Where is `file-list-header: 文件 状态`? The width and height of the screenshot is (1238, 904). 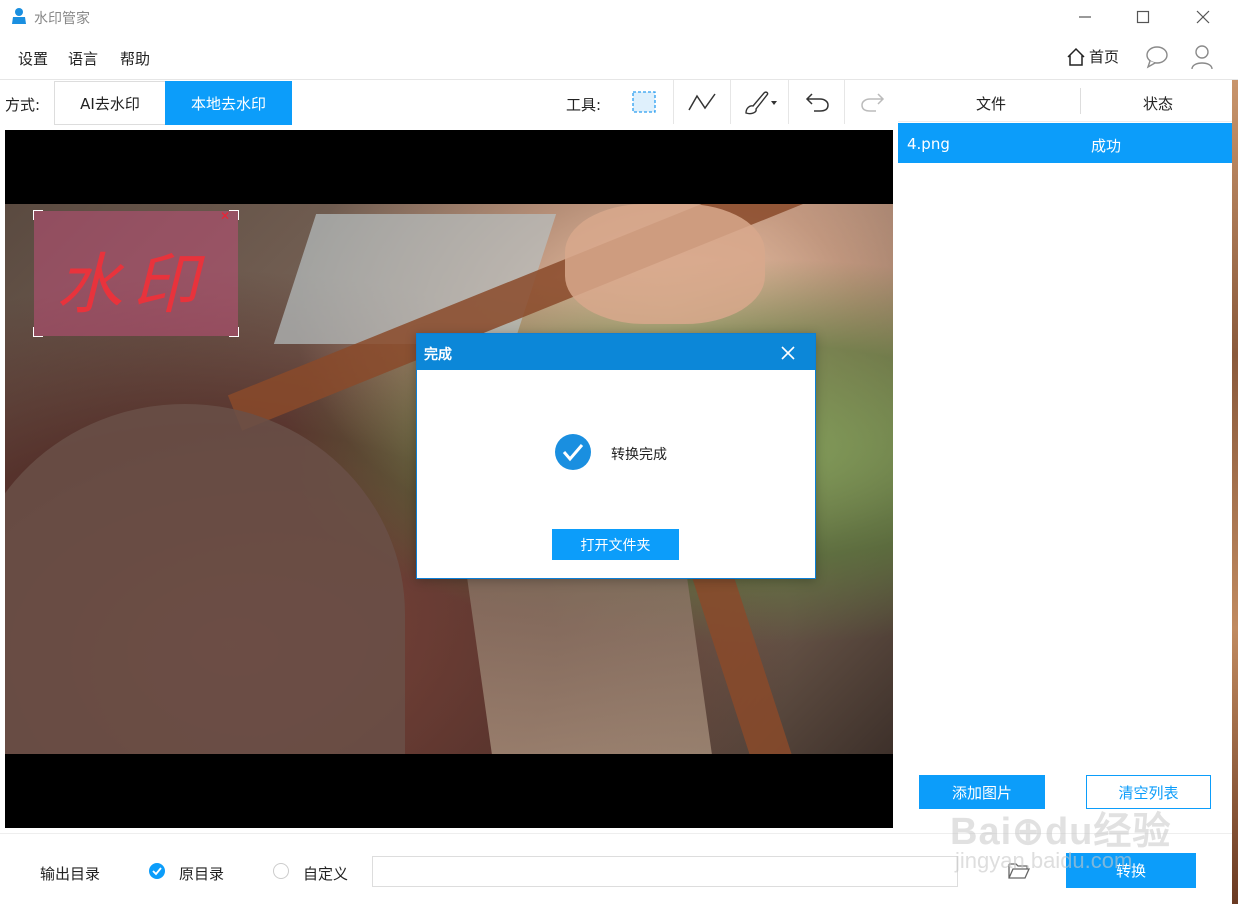 file-list-header: 文件 状态 is located at coordinates (1065, 101).